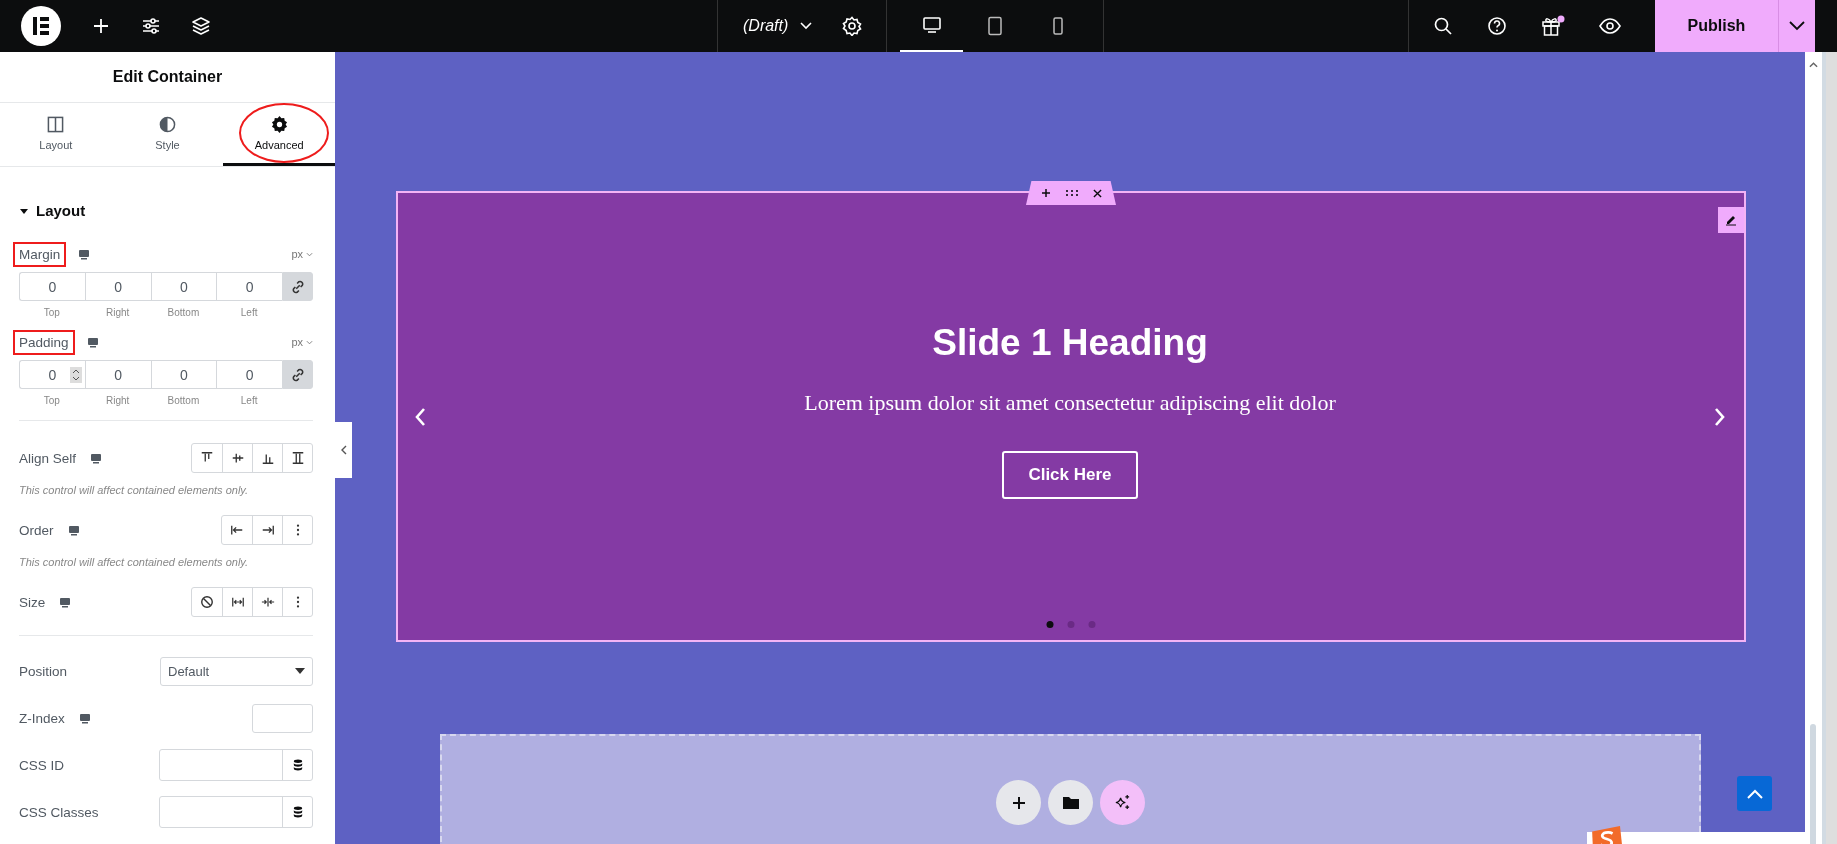  I want to click on publish-options-button, so click(1796, 26).